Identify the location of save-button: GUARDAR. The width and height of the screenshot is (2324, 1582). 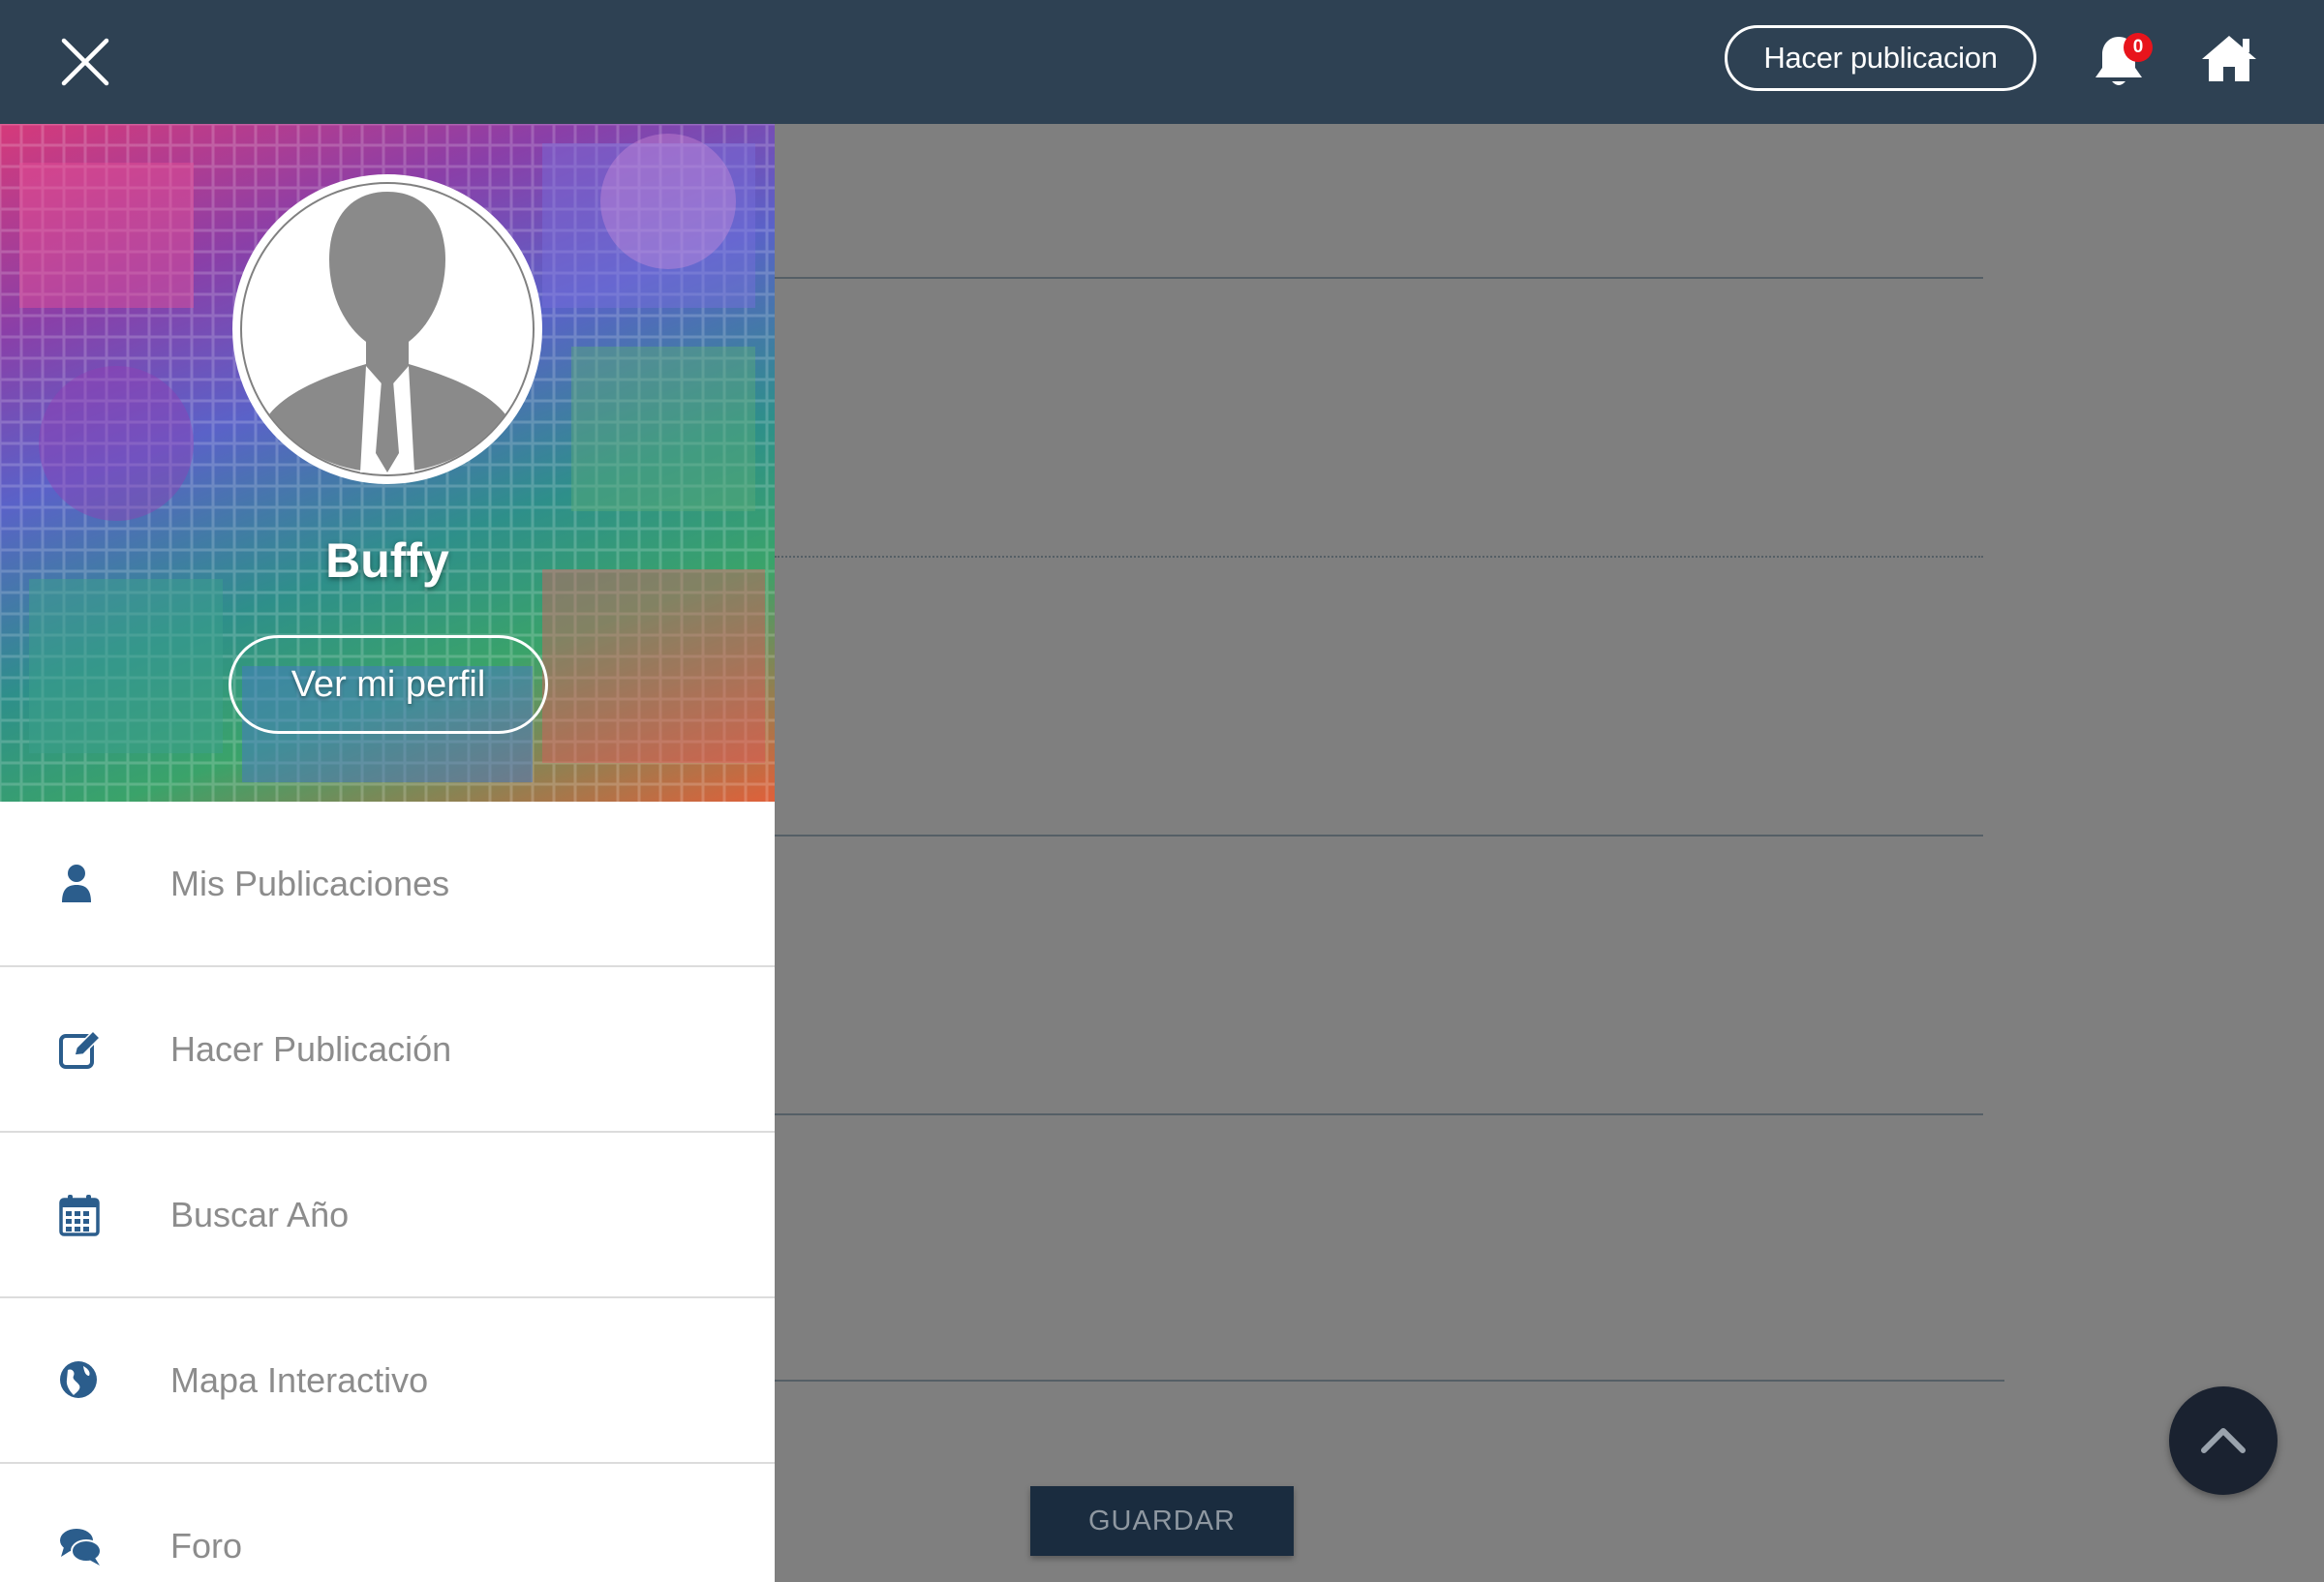
(1162, 1521).